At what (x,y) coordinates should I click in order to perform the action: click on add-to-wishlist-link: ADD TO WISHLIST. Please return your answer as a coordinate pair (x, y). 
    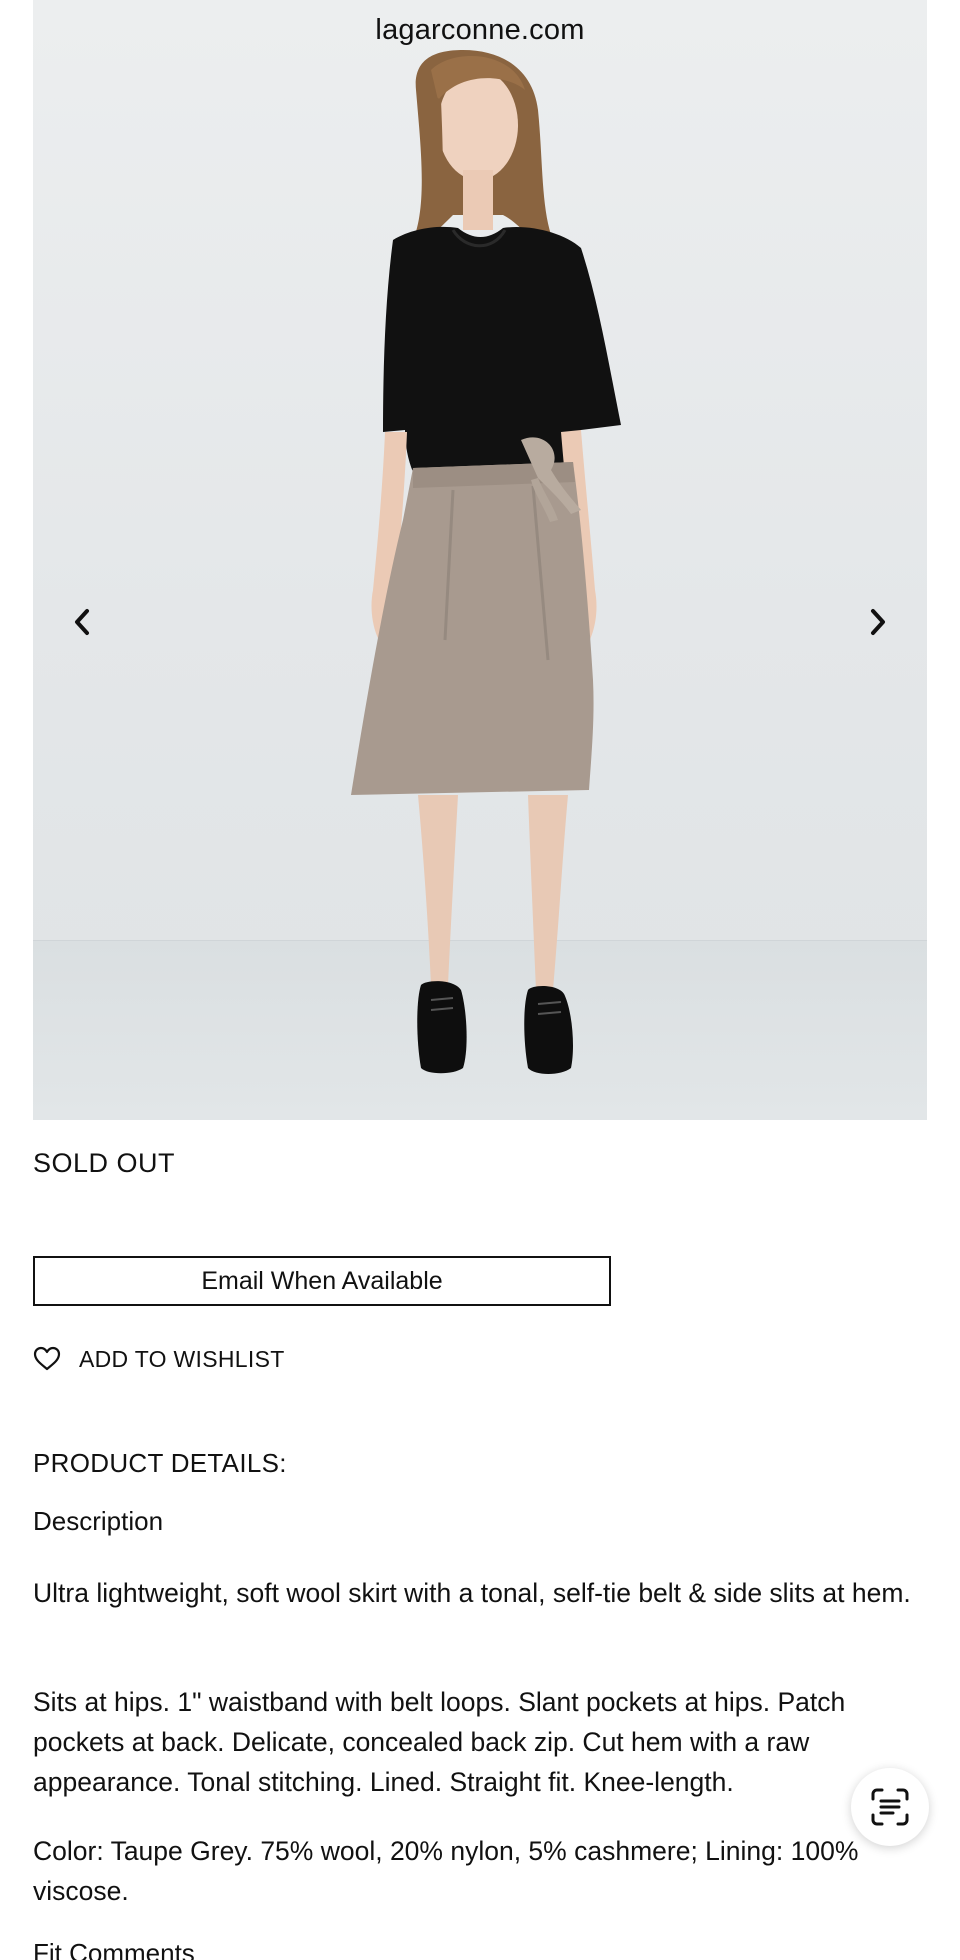
    Looking at the image, I should click on (159, 1359).